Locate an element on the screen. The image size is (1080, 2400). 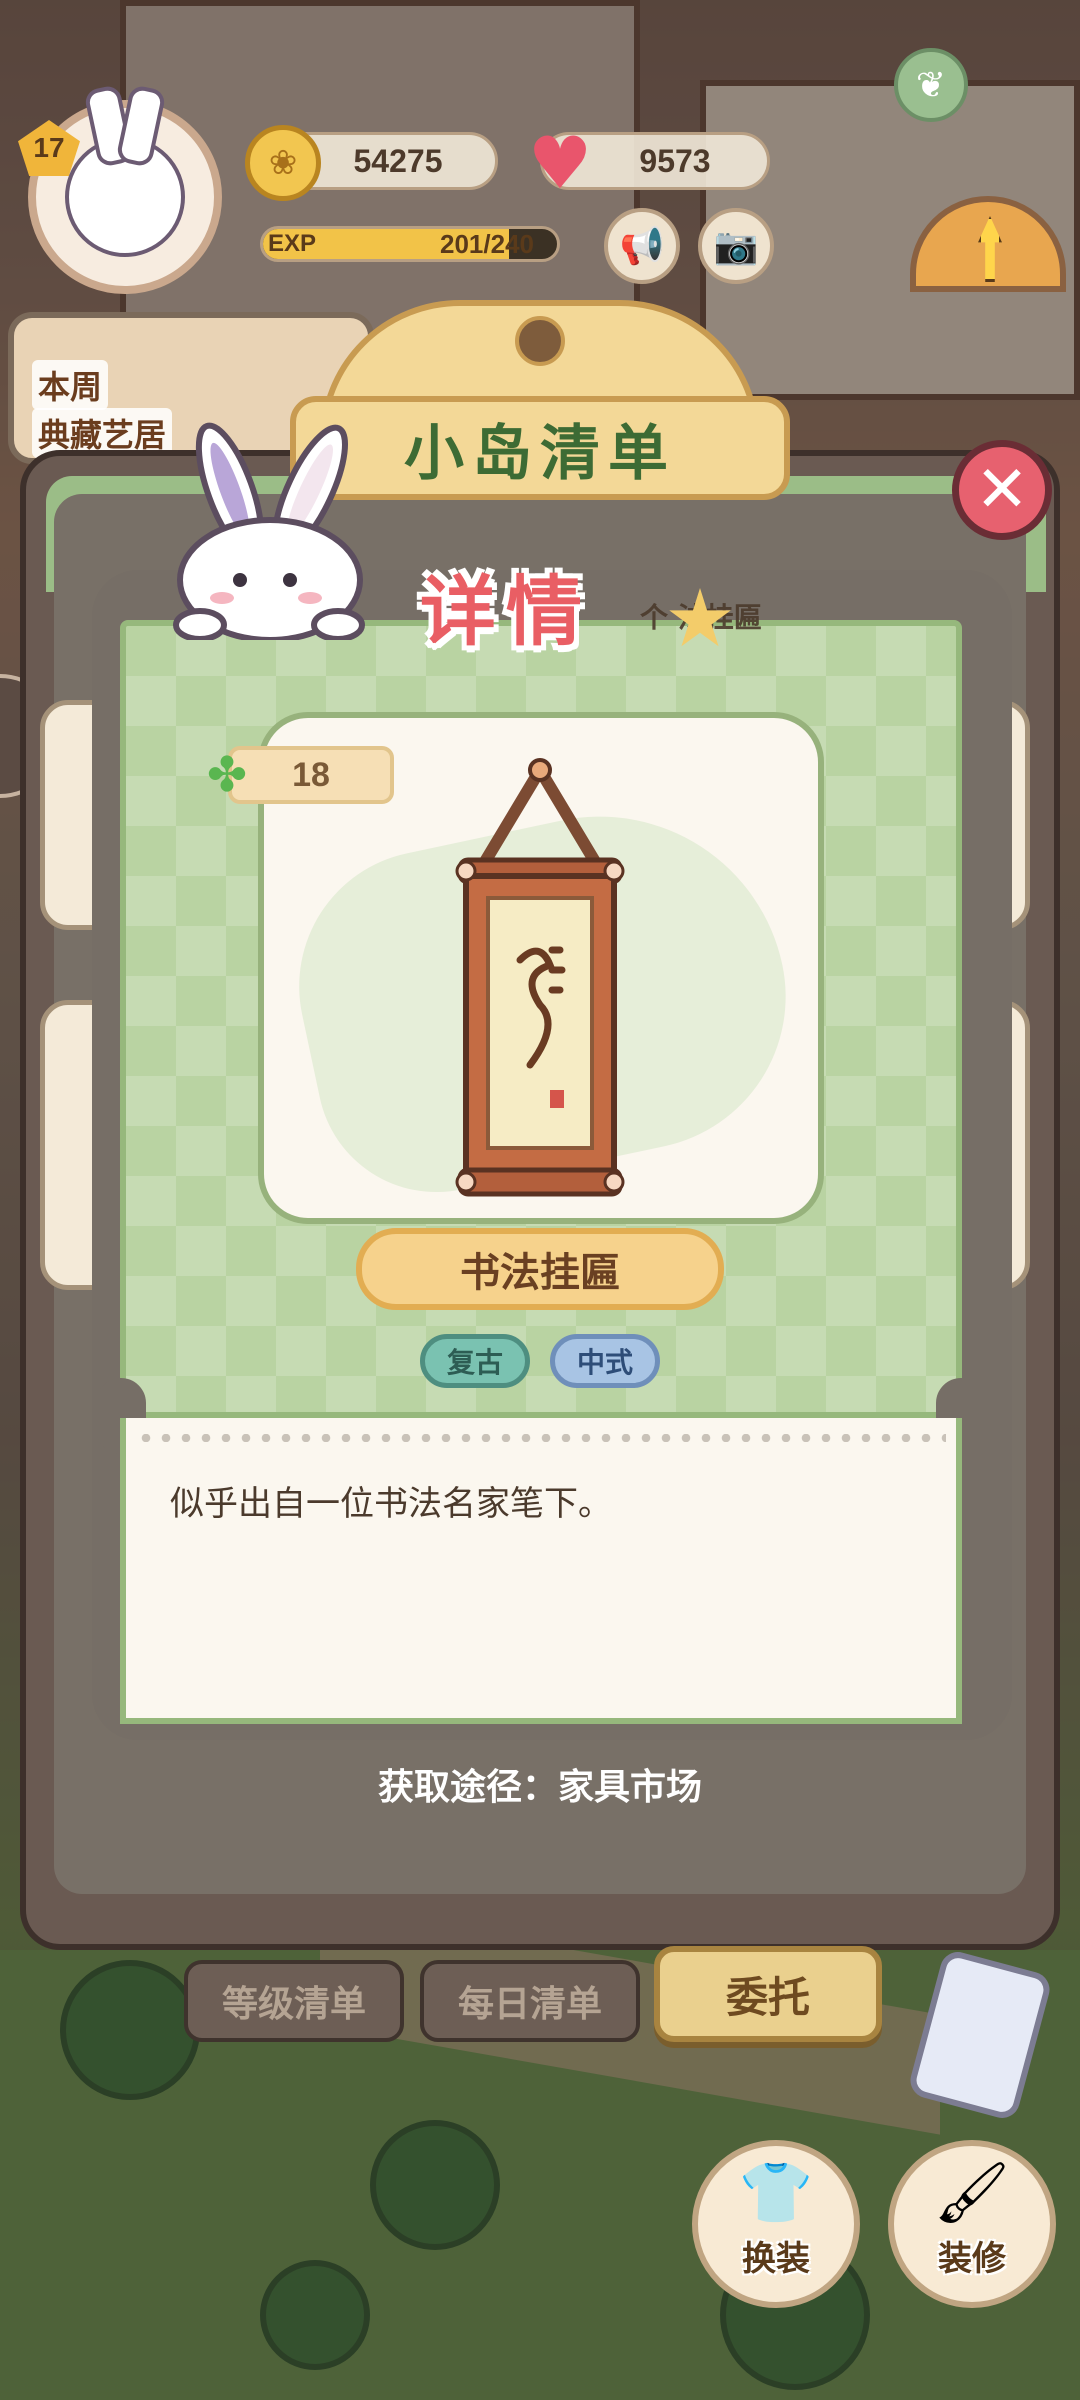
speaker-button: 📢 is located at coordinates (642, 246).